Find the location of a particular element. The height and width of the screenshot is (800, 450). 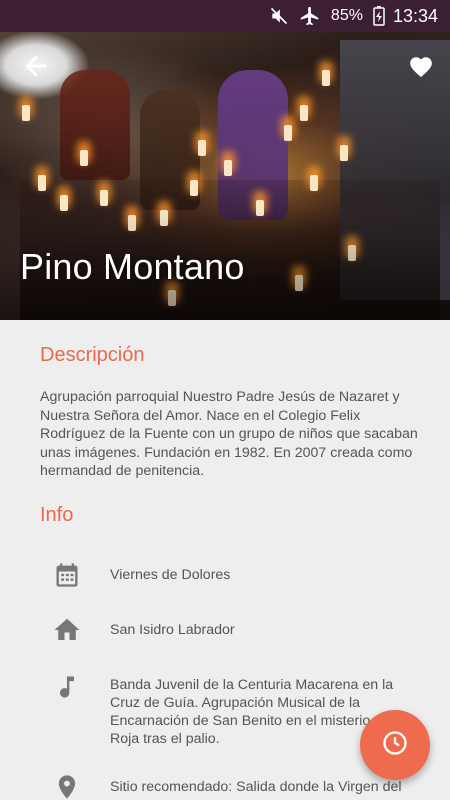

favorite-heart-icon is located at coordinates (421, 67).